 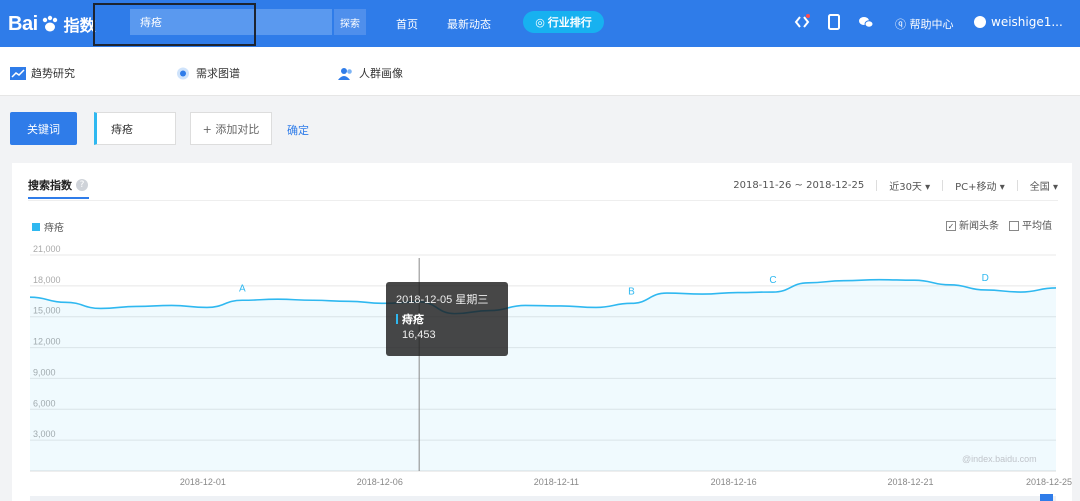 What do you see at coordinates (734, 482) in the screenshot?
I see `x-tick-label: 2018-12-16` at bounding box center [734, 482].